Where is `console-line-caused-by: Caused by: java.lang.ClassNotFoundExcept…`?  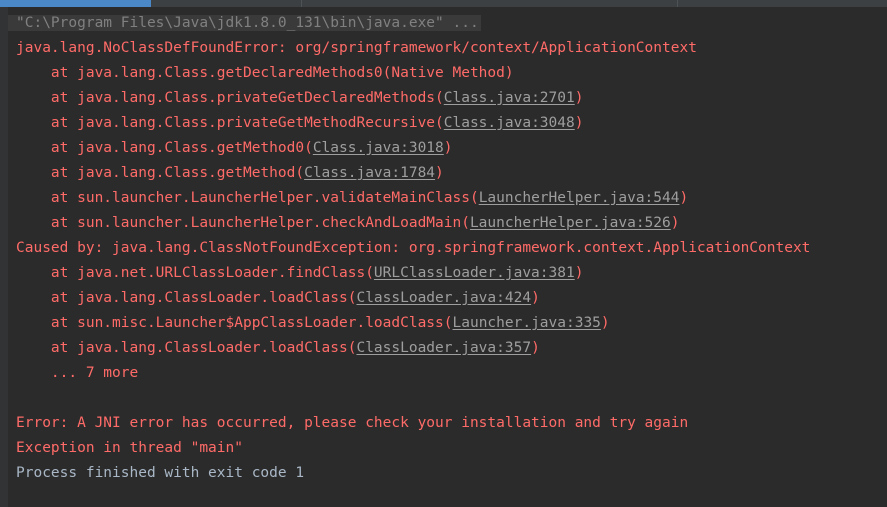
console-line-caused-by: Caused by: java.lang.ClassNotFoundExcept… is located at coordinates (447, 248).